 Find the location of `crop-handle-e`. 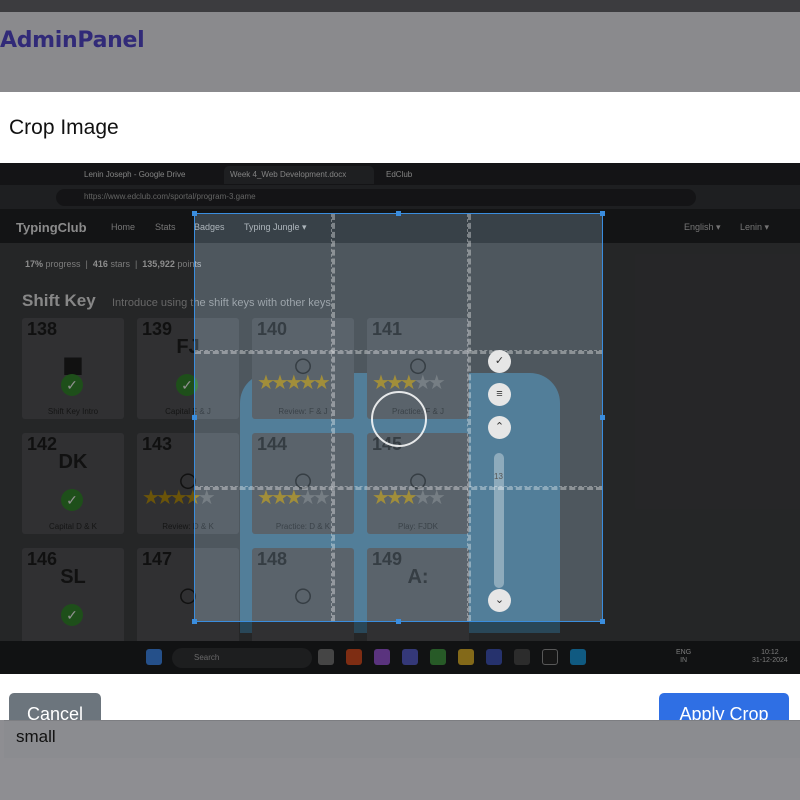

crop-handle-e is located at coordinates (602, 417).